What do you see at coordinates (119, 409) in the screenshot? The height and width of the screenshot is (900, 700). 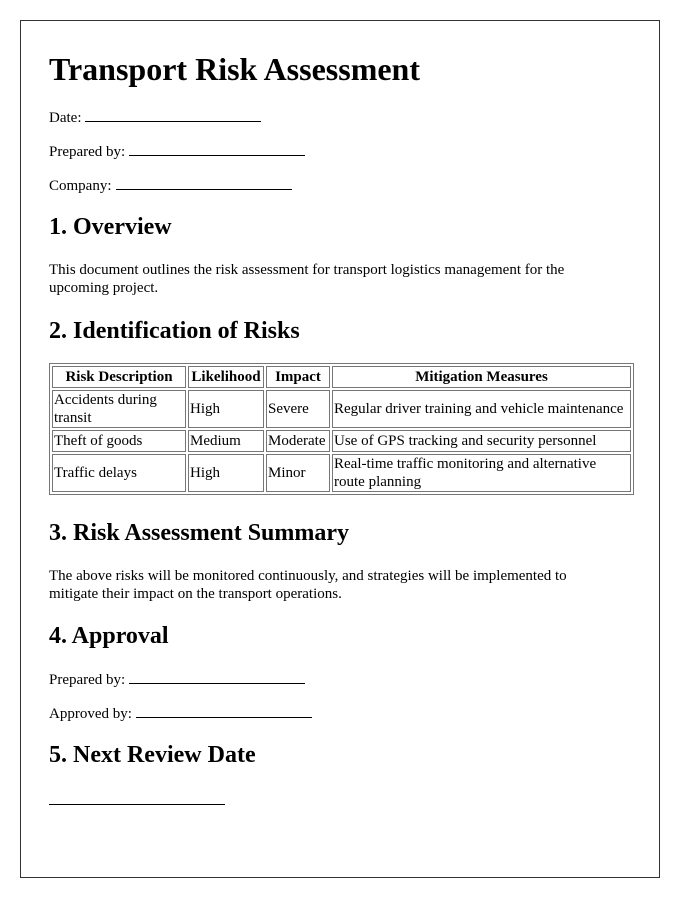 I see `cell-risk-description: Accidents during transit` at bounding box center [119, 409].